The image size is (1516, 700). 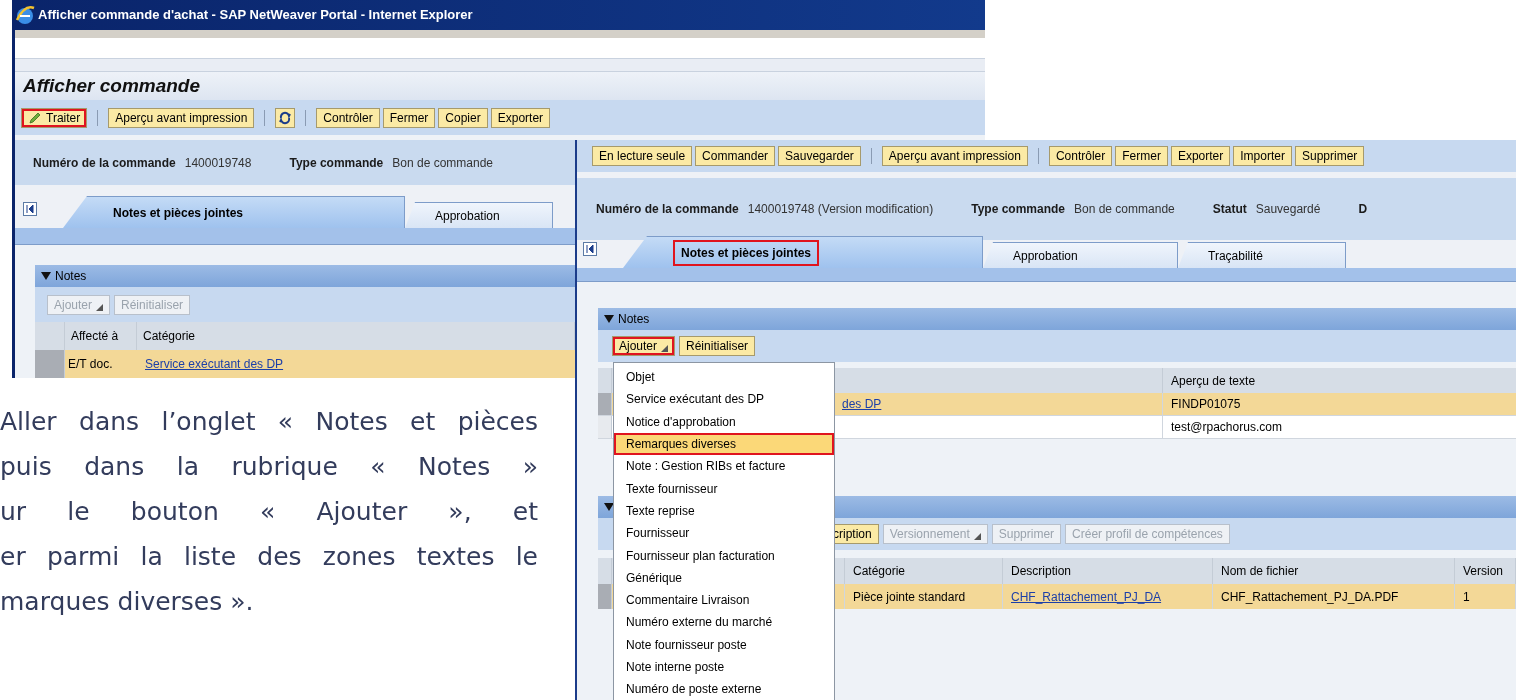 I want to click on instruction-text: puis dans la rubrique « Notes », so click(x=269, y=467).